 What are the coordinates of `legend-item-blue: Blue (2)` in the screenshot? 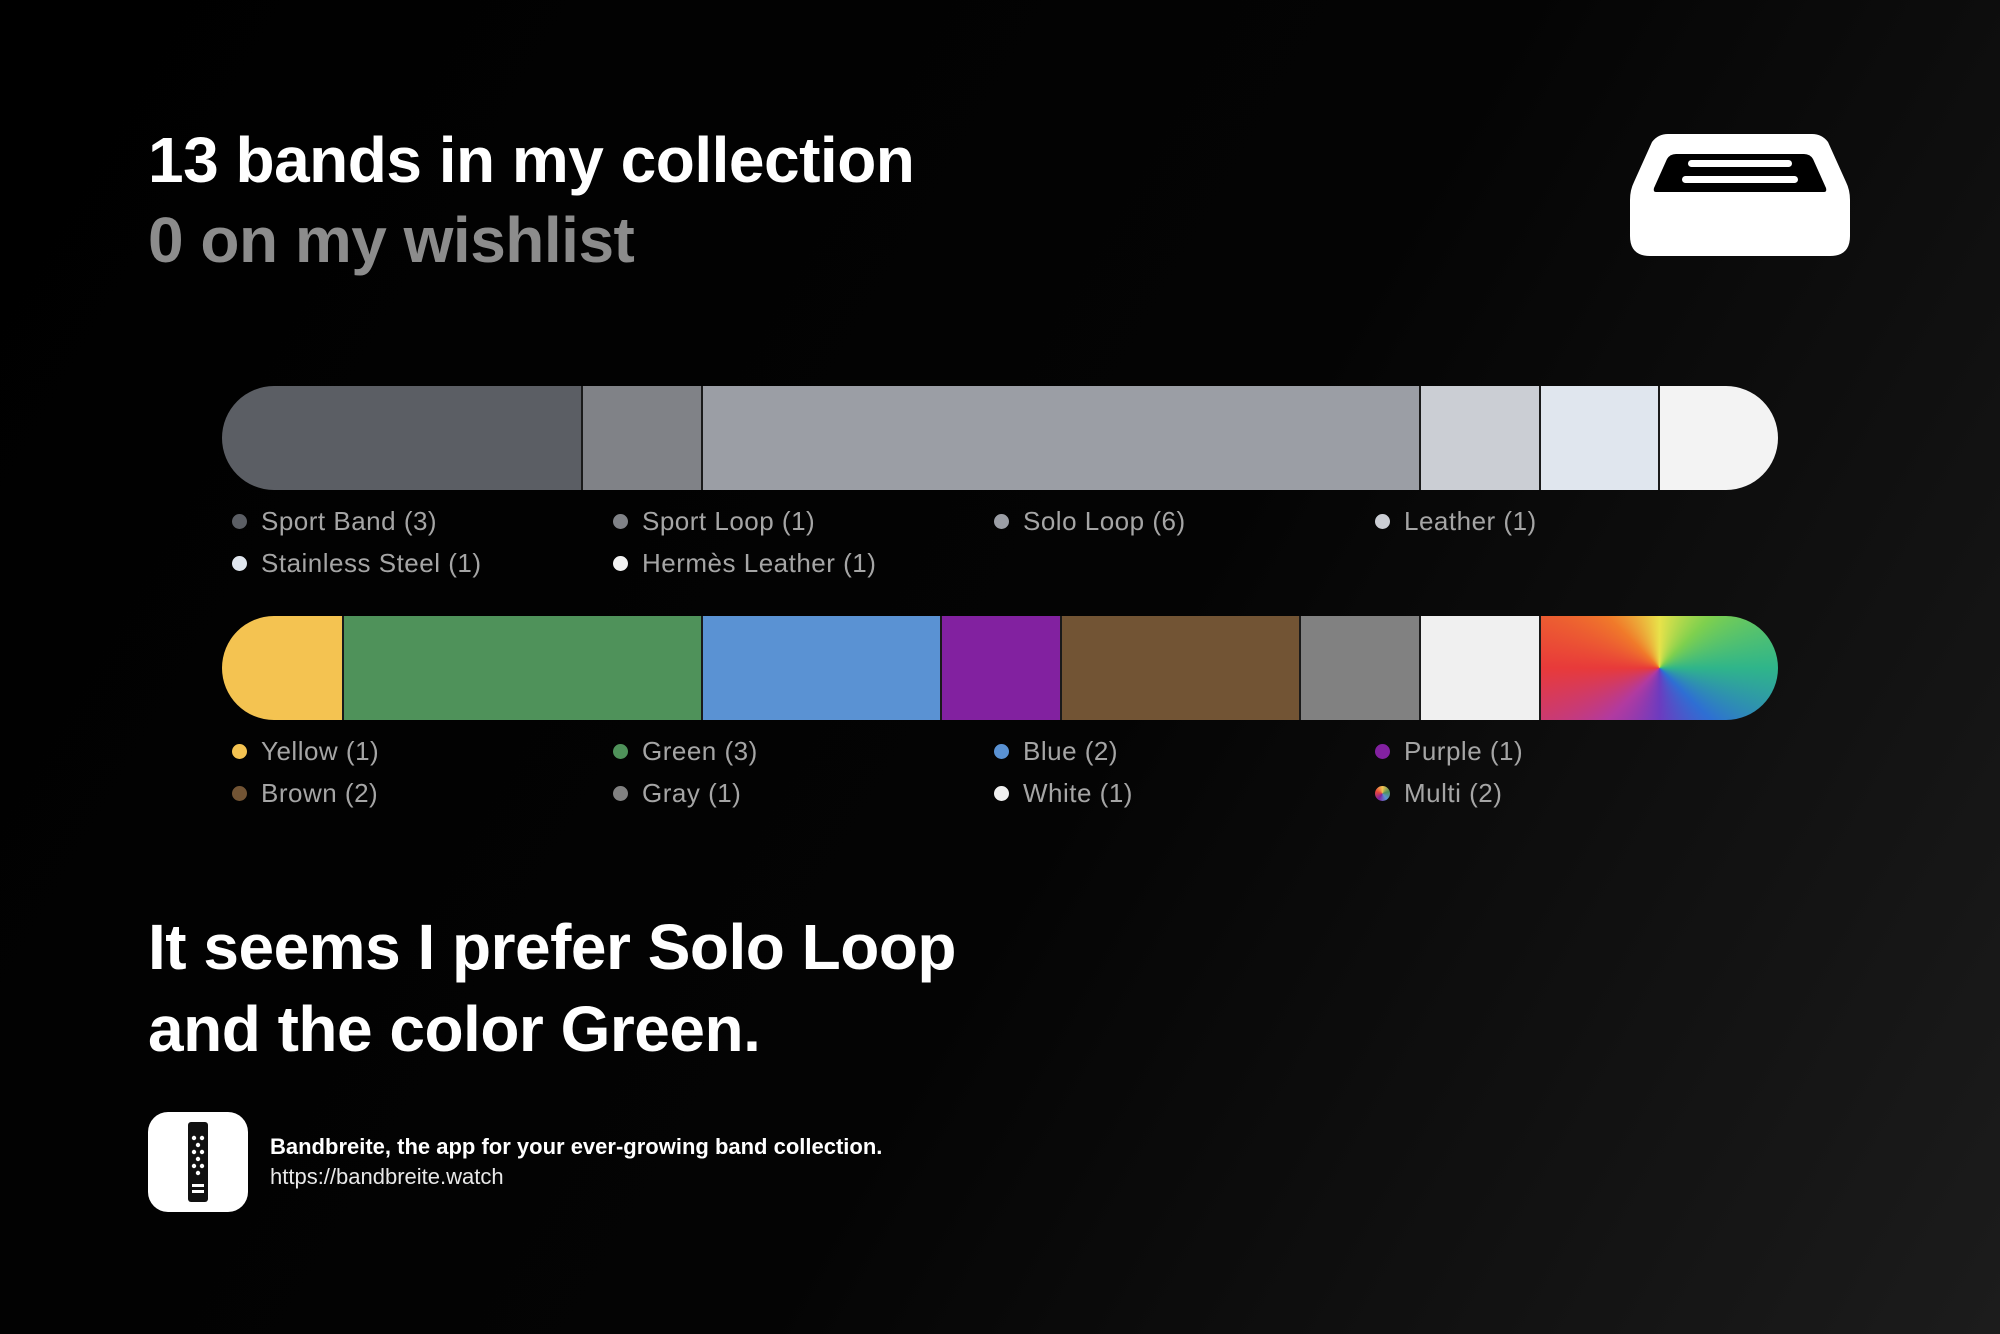 It's located at (1184, 751).